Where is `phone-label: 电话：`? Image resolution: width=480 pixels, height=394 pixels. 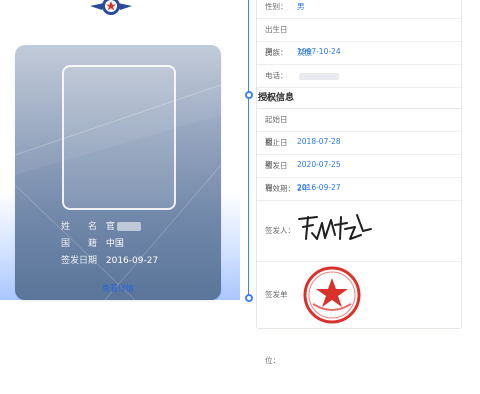
phone-label: 电话： is located at coordinates (276, 75).